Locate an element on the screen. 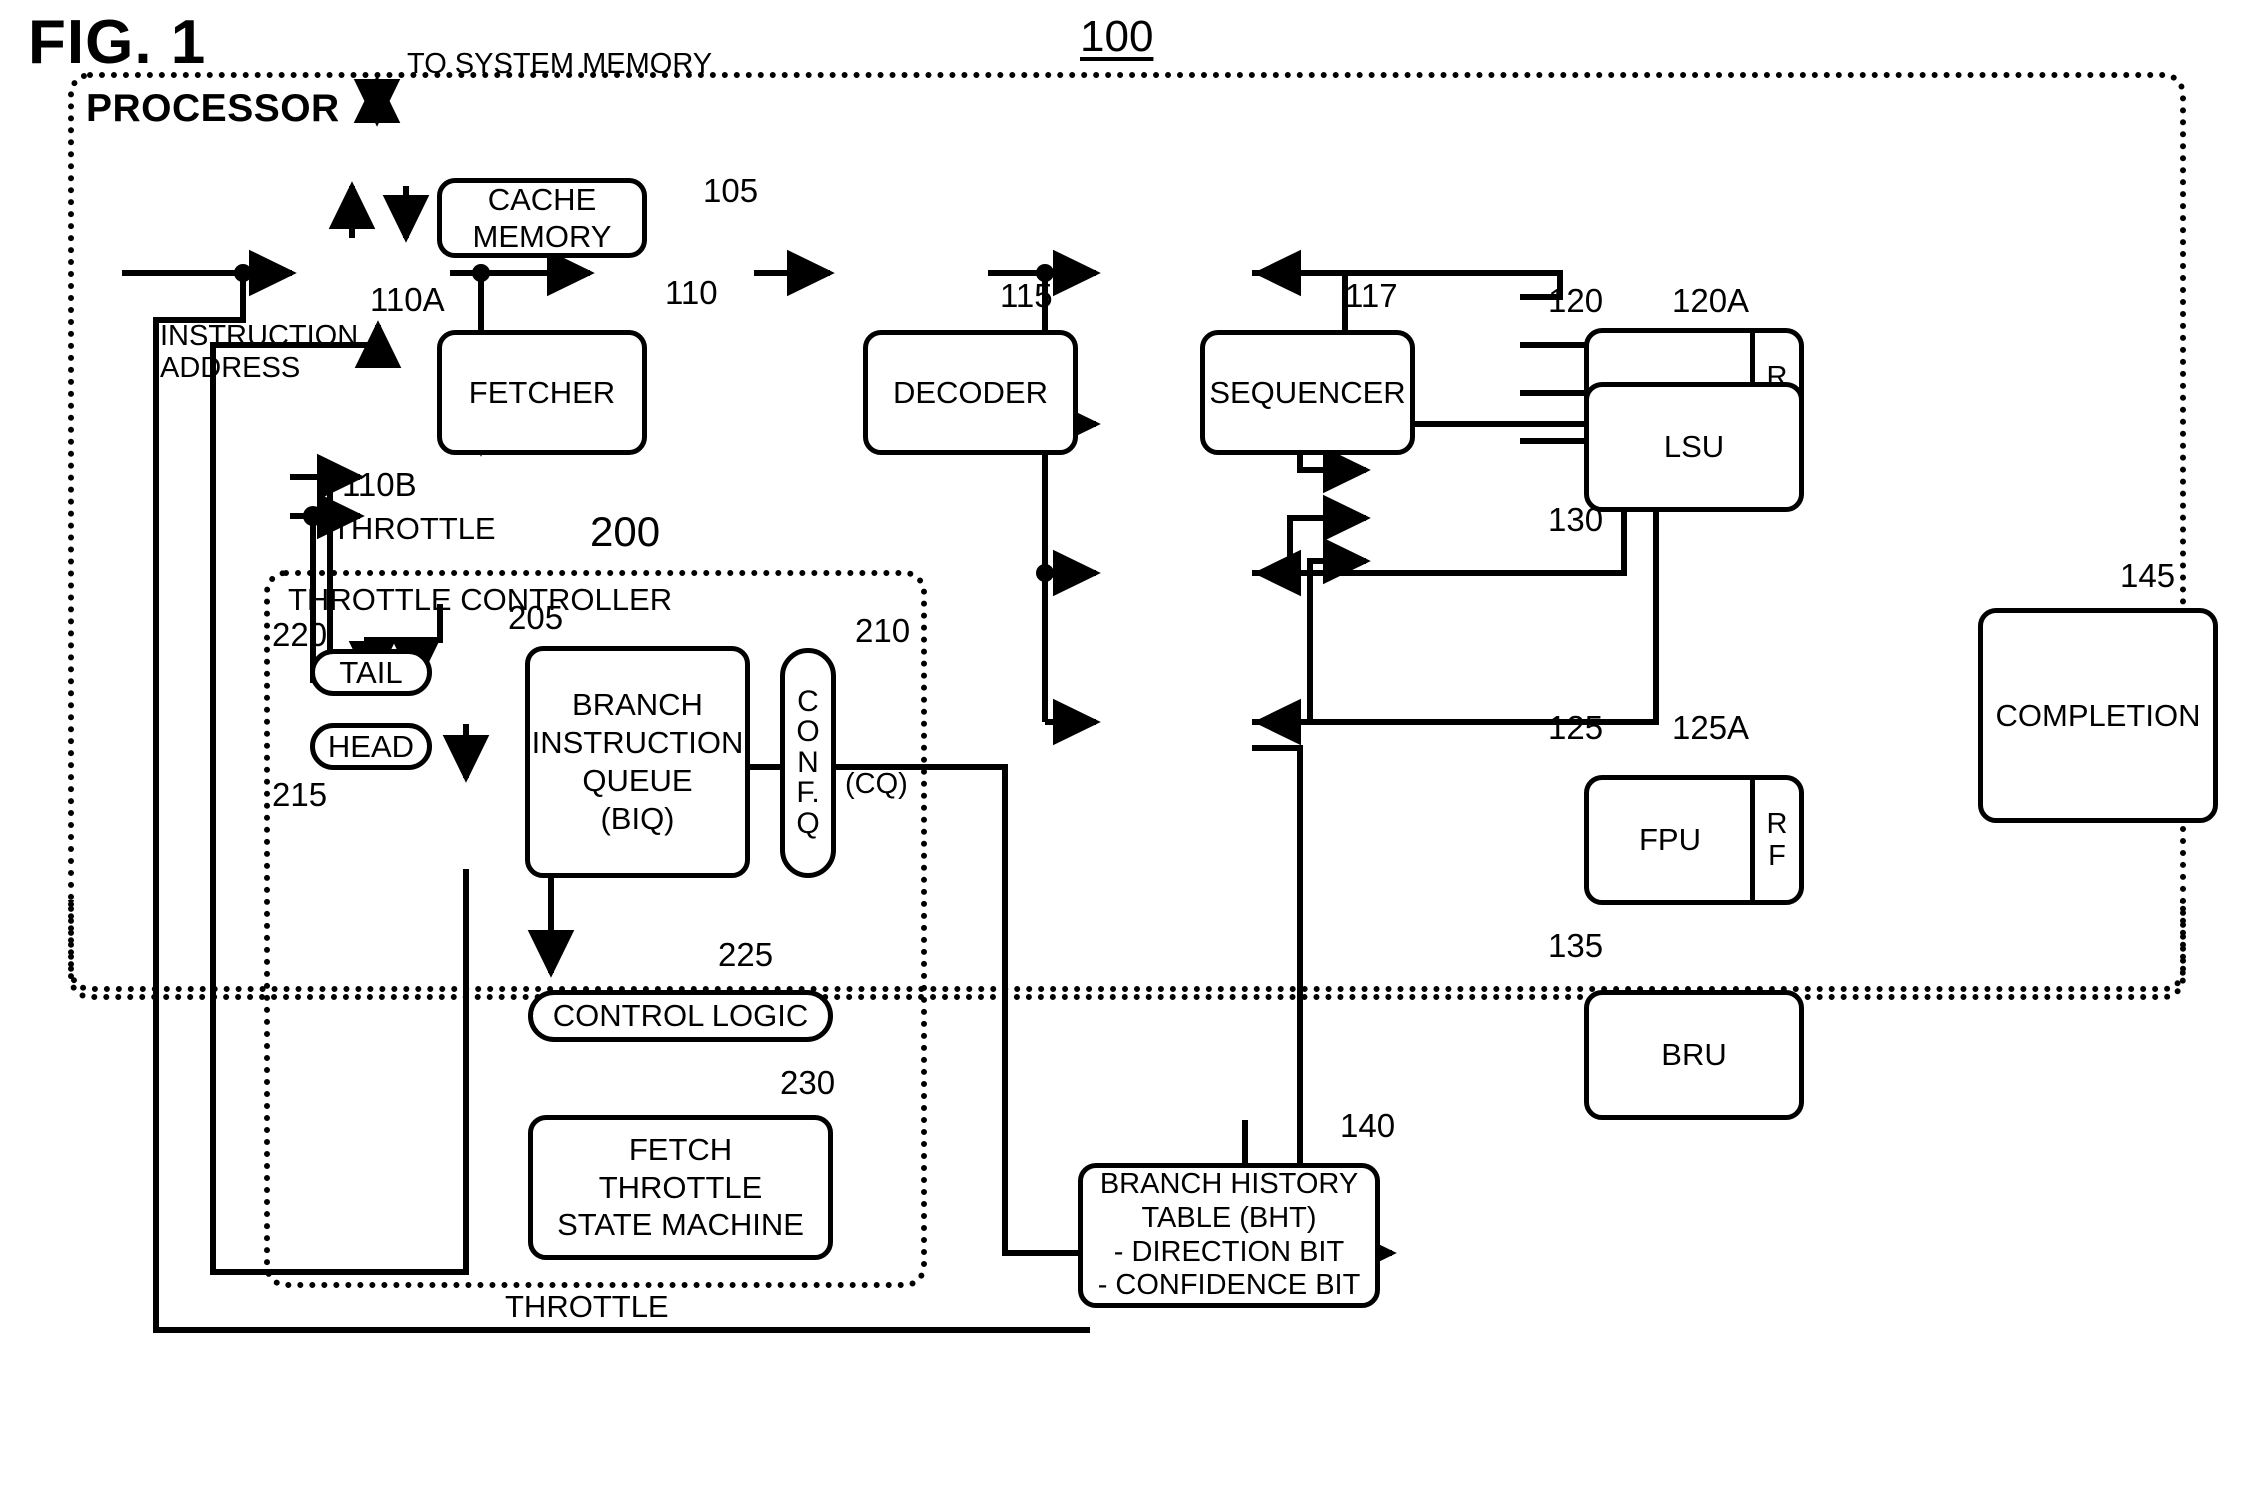 The image size is (2262, 1487). fpu-label: FPU is located at coordinates (1670, 840).